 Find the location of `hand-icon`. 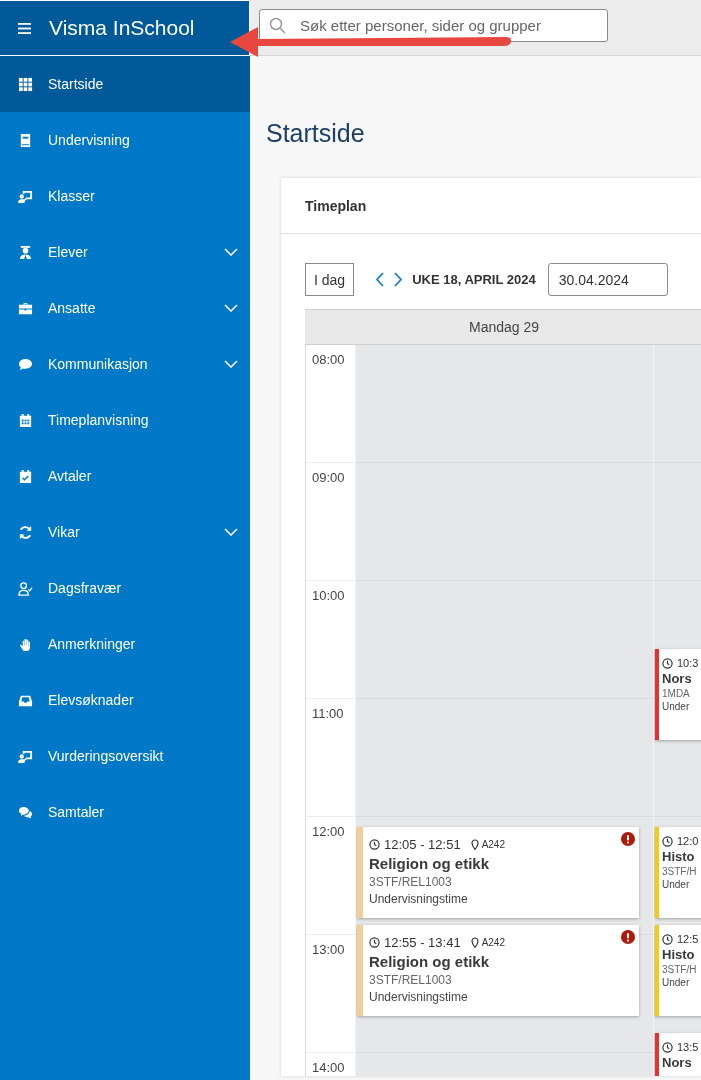

hand-icon is located at coordinates (25, 644).